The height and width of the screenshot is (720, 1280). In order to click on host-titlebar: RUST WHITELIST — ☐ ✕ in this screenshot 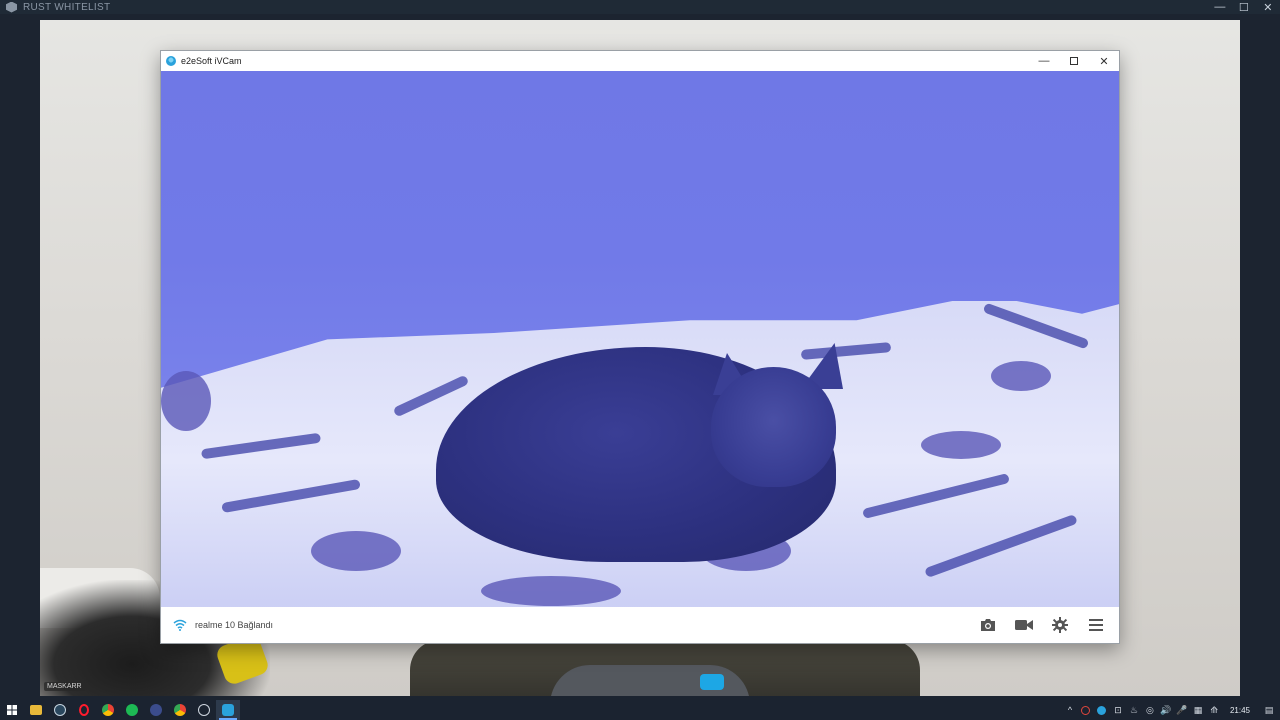, I will do `click(640, 7)`.